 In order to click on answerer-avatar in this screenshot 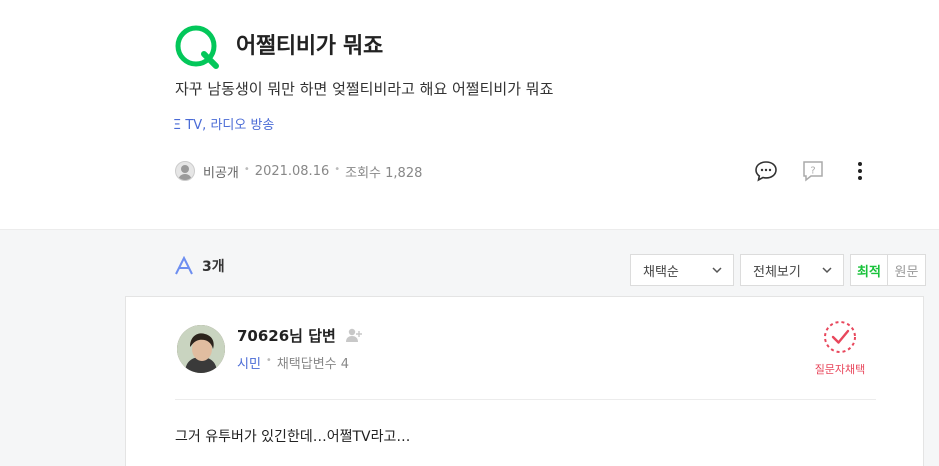, I will do `click(201, 349)`.